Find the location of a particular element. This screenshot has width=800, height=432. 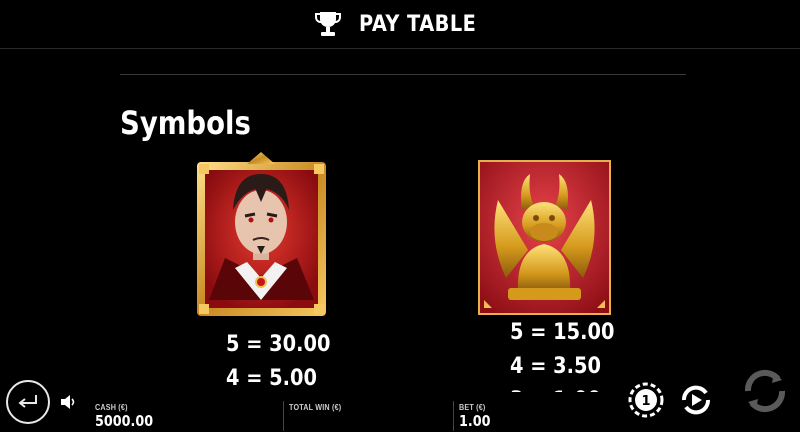

gargoyle-symbol-icon is located at coordinates (544, 237).